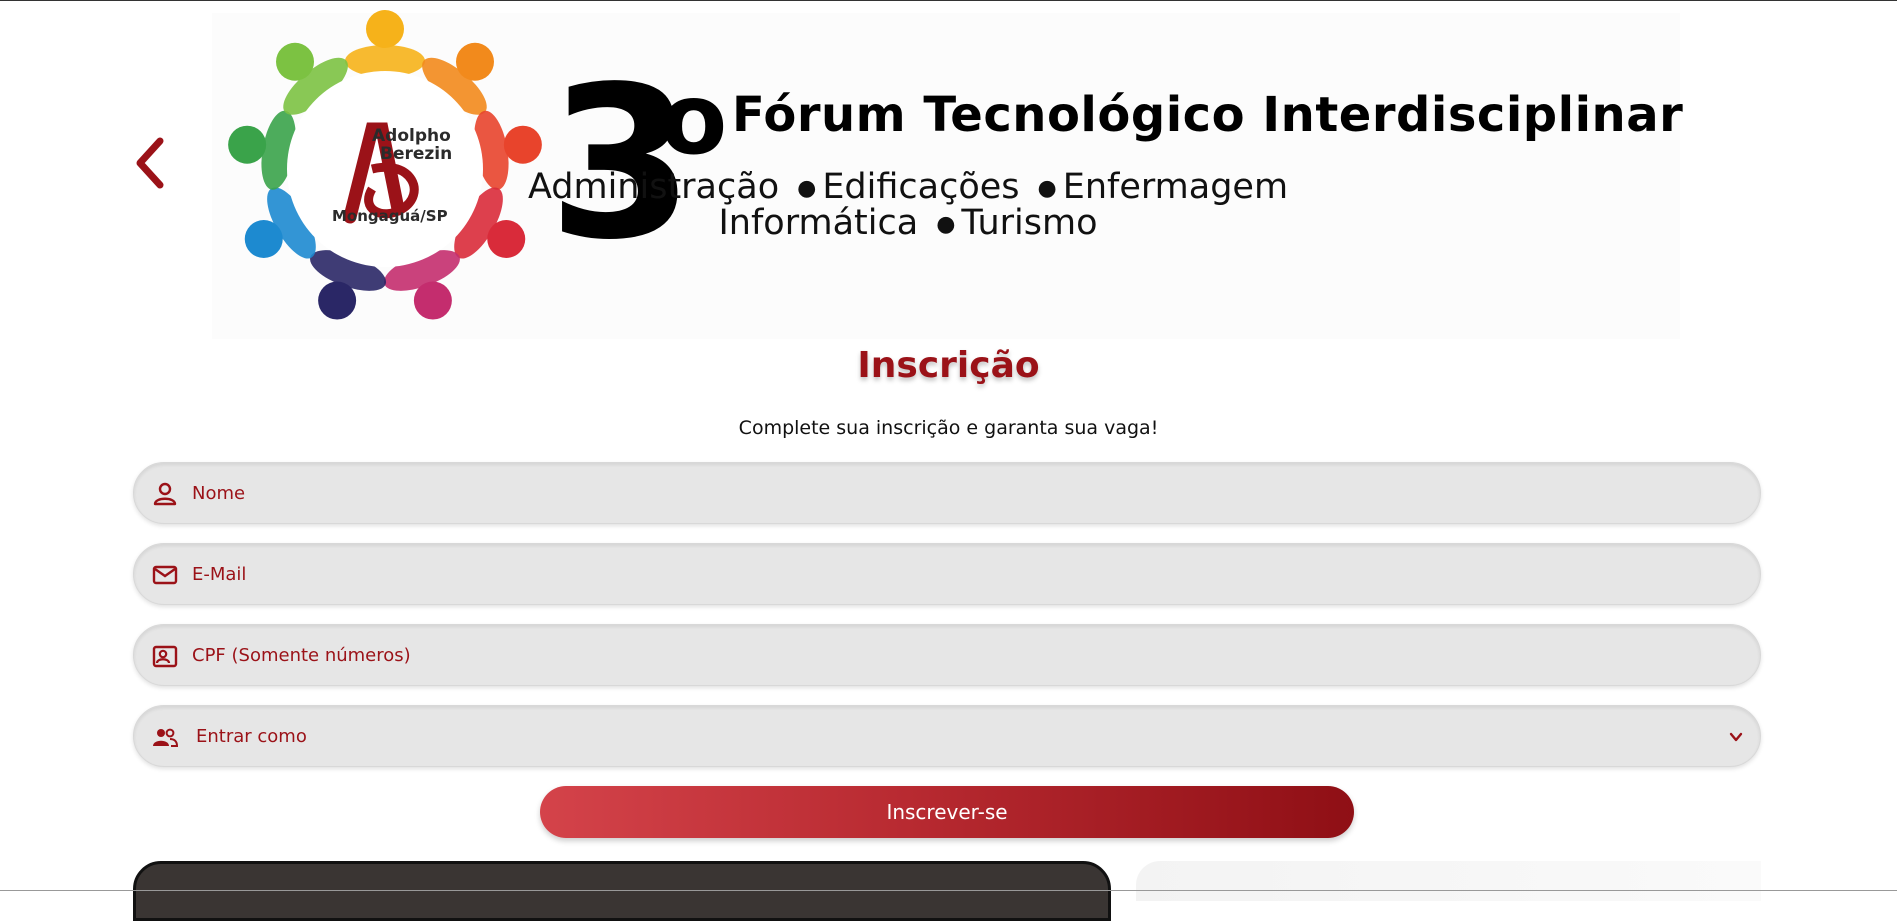 The height and width of the screenshot is (921, 1897). Describe the element at coordinates (948, 365) in the screenshot. I see `page-title: Inscrição` at that location.